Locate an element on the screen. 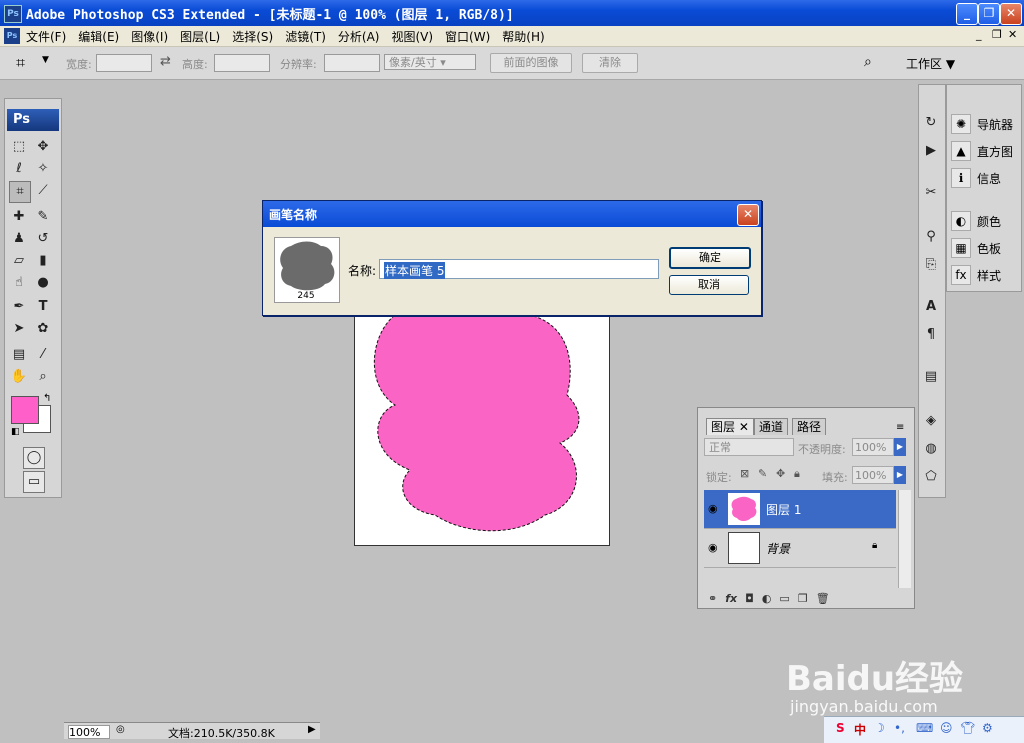  close-button: ✕ is located at coordinates (1011, 14).